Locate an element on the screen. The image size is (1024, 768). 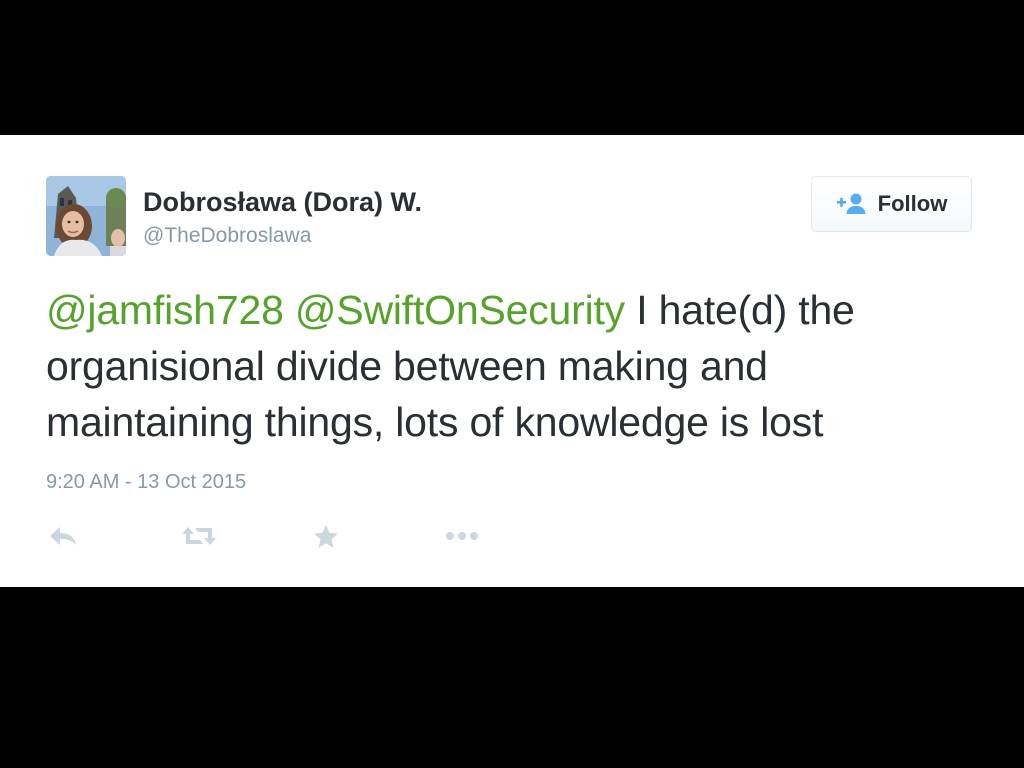
follow-label: Follow is located at coordinates (912, 203).